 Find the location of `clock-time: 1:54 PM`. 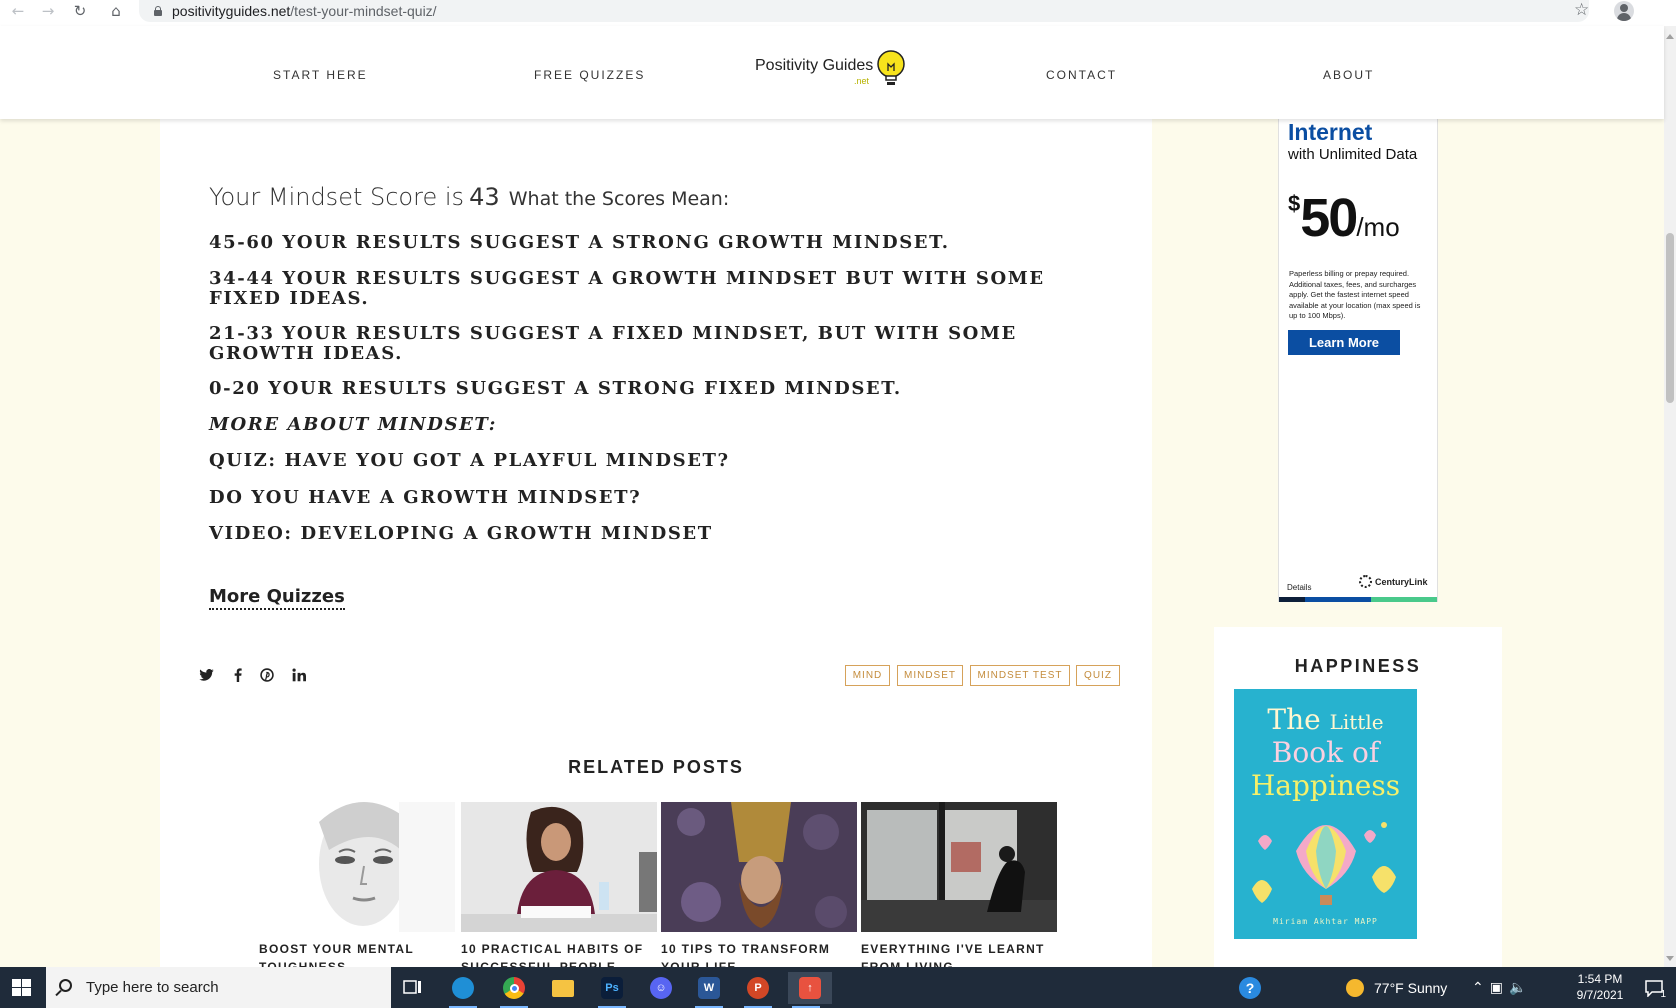

clock-time: 1:54 PM is located at coordinates (1600, 979).